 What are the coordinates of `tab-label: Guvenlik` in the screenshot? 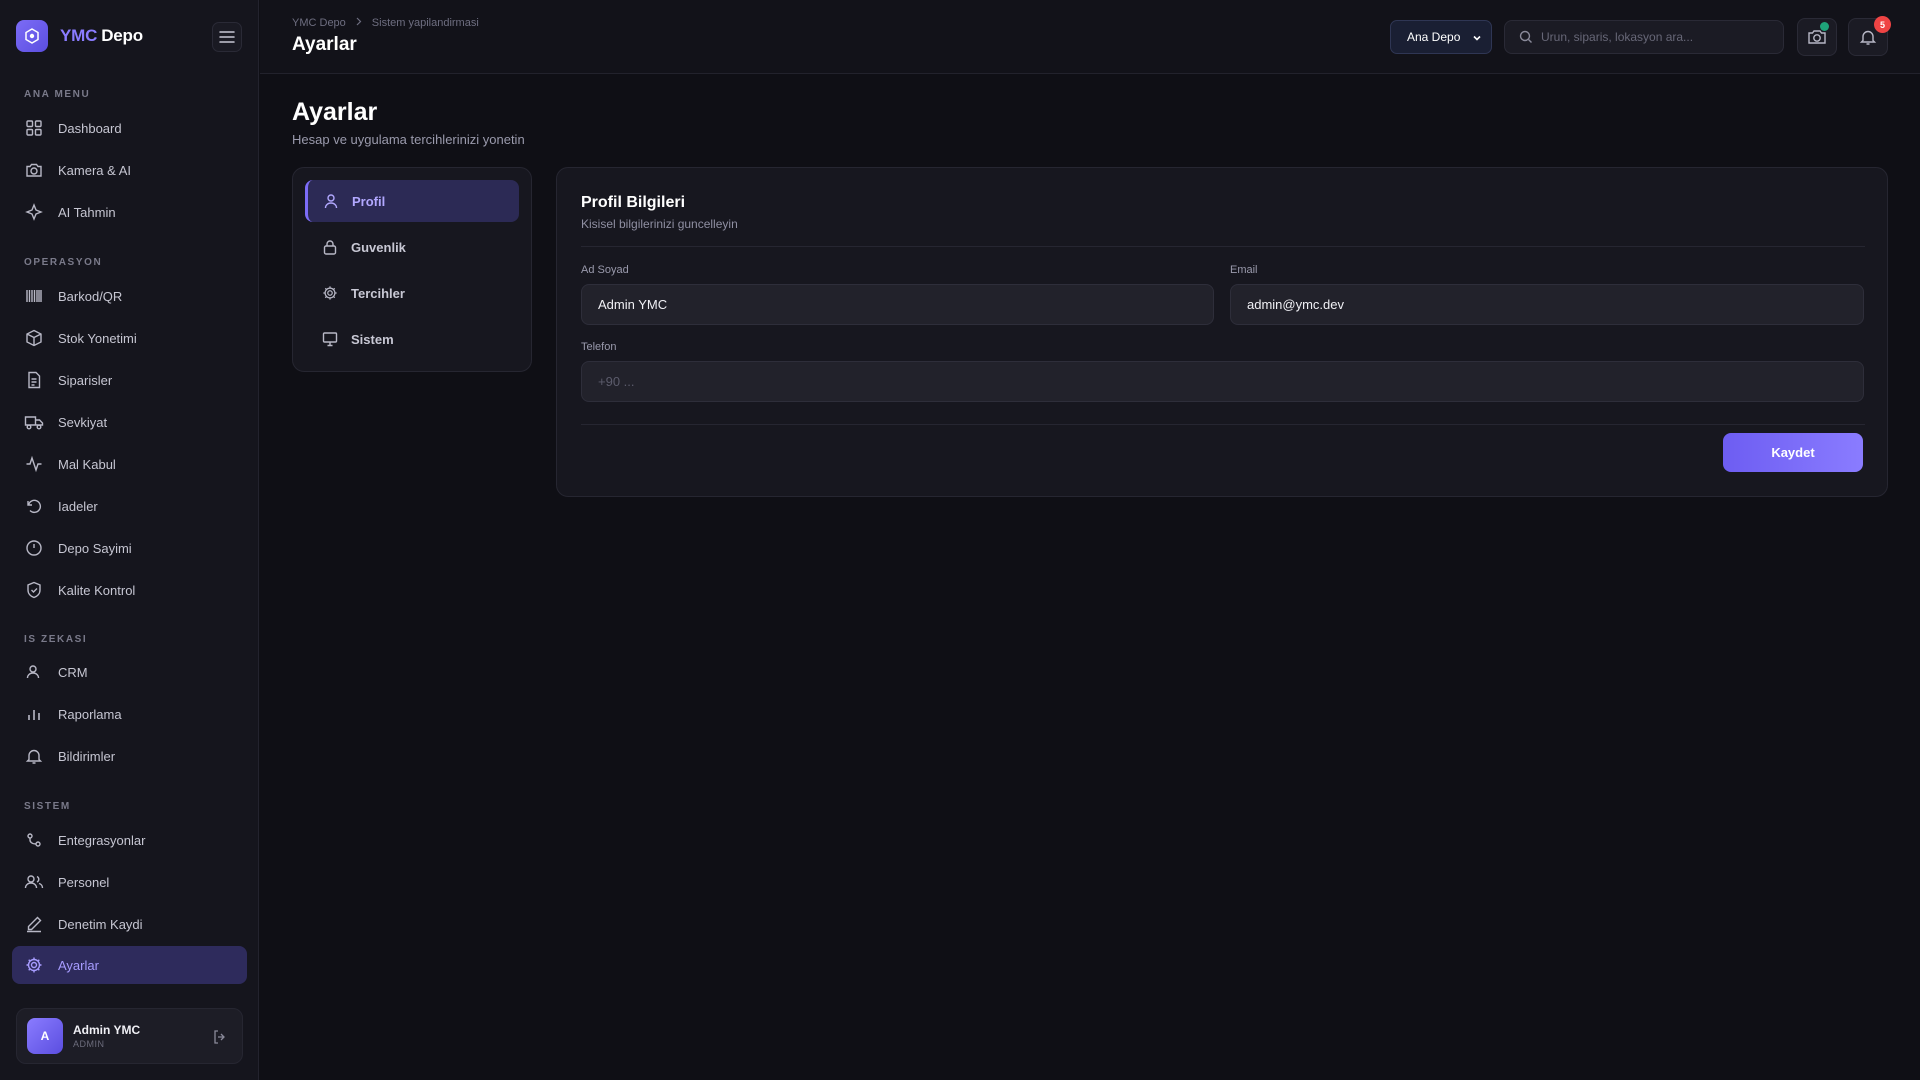 It's located at (378, 247).